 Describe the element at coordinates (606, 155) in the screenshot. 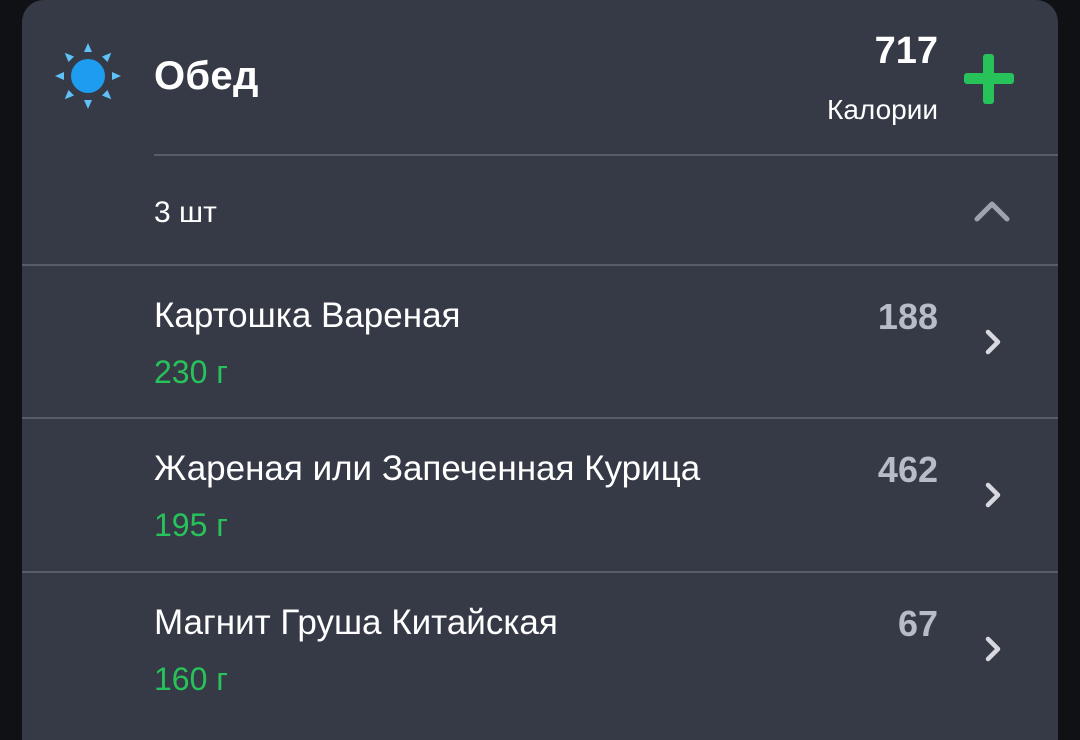

I see `divider` at that location.